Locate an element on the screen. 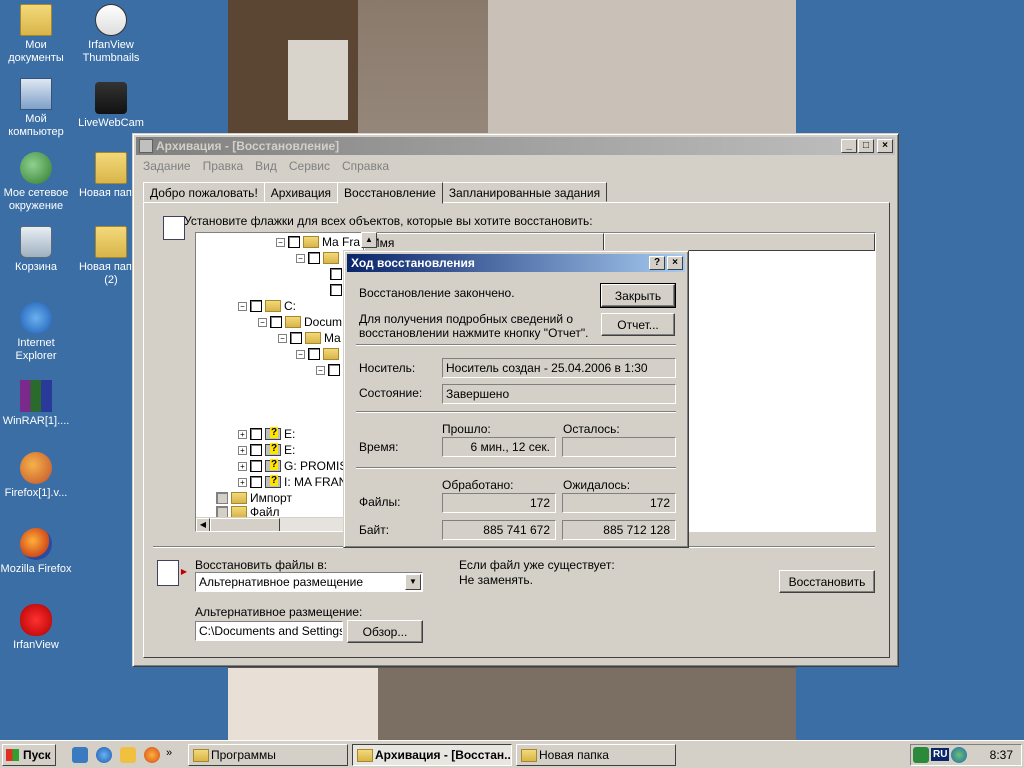 The height and width of the screenshot is (768, 1024). tree-node: + G: PROMIS is located at coordinates (292, 466).